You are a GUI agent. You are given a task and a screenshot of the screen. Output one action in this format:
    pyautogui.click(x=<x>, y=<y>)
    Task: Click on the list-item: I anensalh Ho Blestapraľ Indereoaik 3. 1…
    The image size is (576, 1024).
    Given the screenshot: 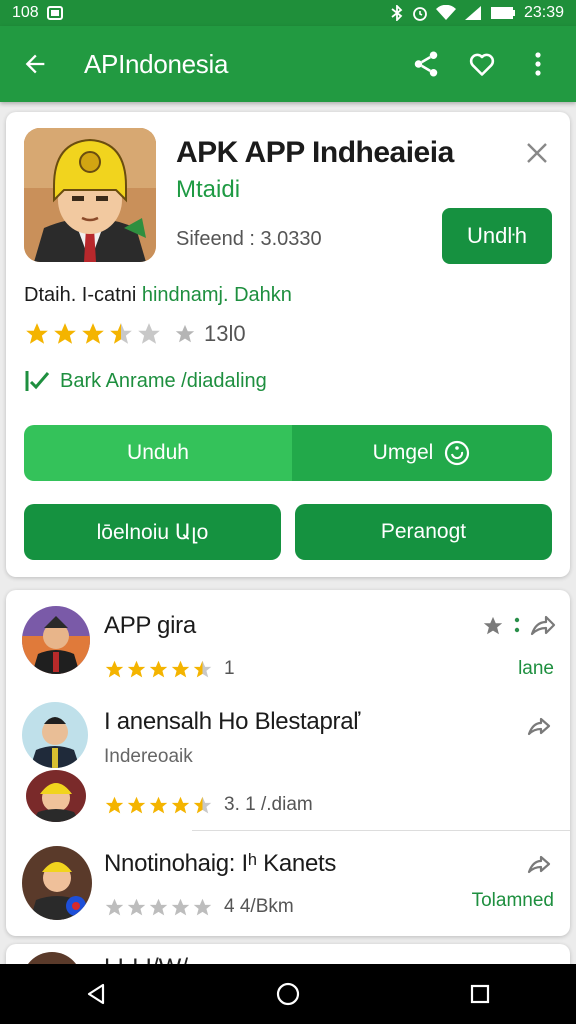 What is the action you would take?
    pyautogui.click(x=288, y=764)
    